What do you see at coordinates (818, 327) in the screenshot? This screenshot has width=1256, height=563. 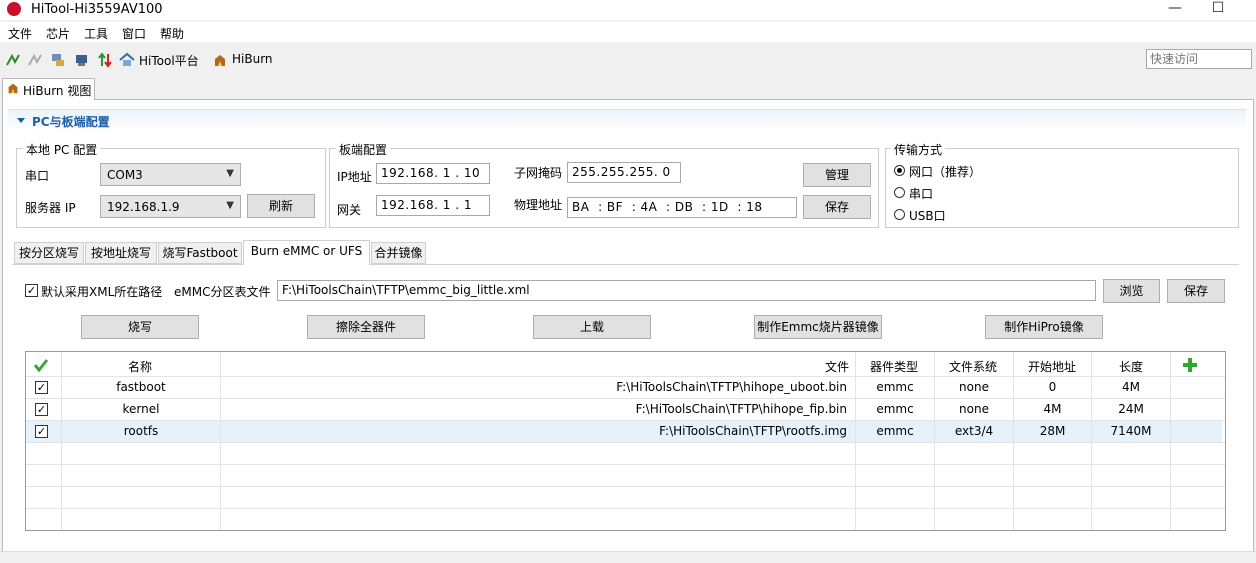 I see `make-emmc-image-button: 制作Emmc烧片器镜像` at bounding box center [818, 327].